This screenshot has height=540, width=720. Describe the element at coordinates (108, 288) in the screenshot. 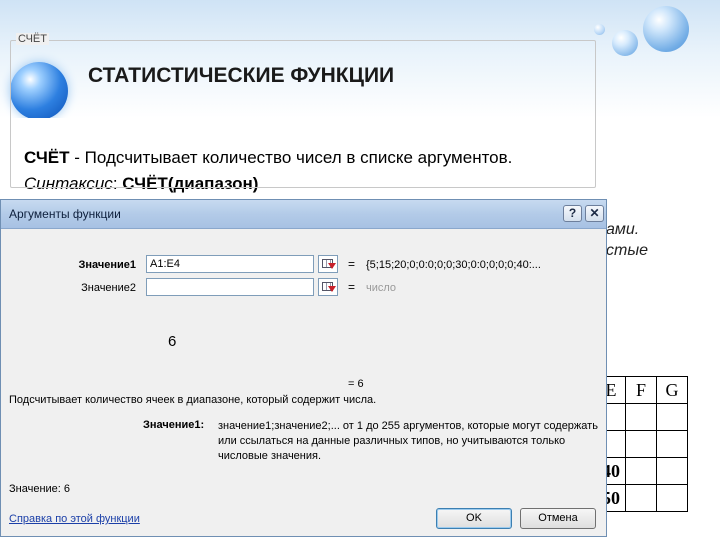

I see `arg-label-value2: Значение2` at that location.